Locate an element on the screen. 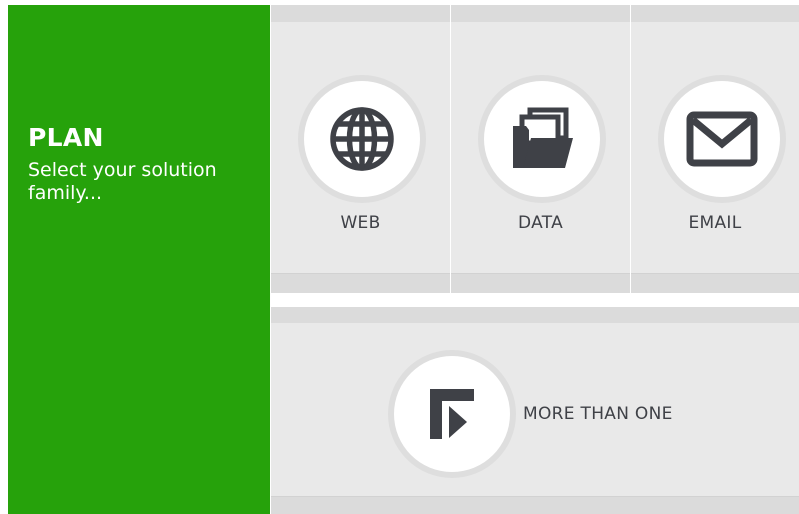 The height and width of the screenshot is (514, 799). option-email-circle is located at coordinates (722, 139).